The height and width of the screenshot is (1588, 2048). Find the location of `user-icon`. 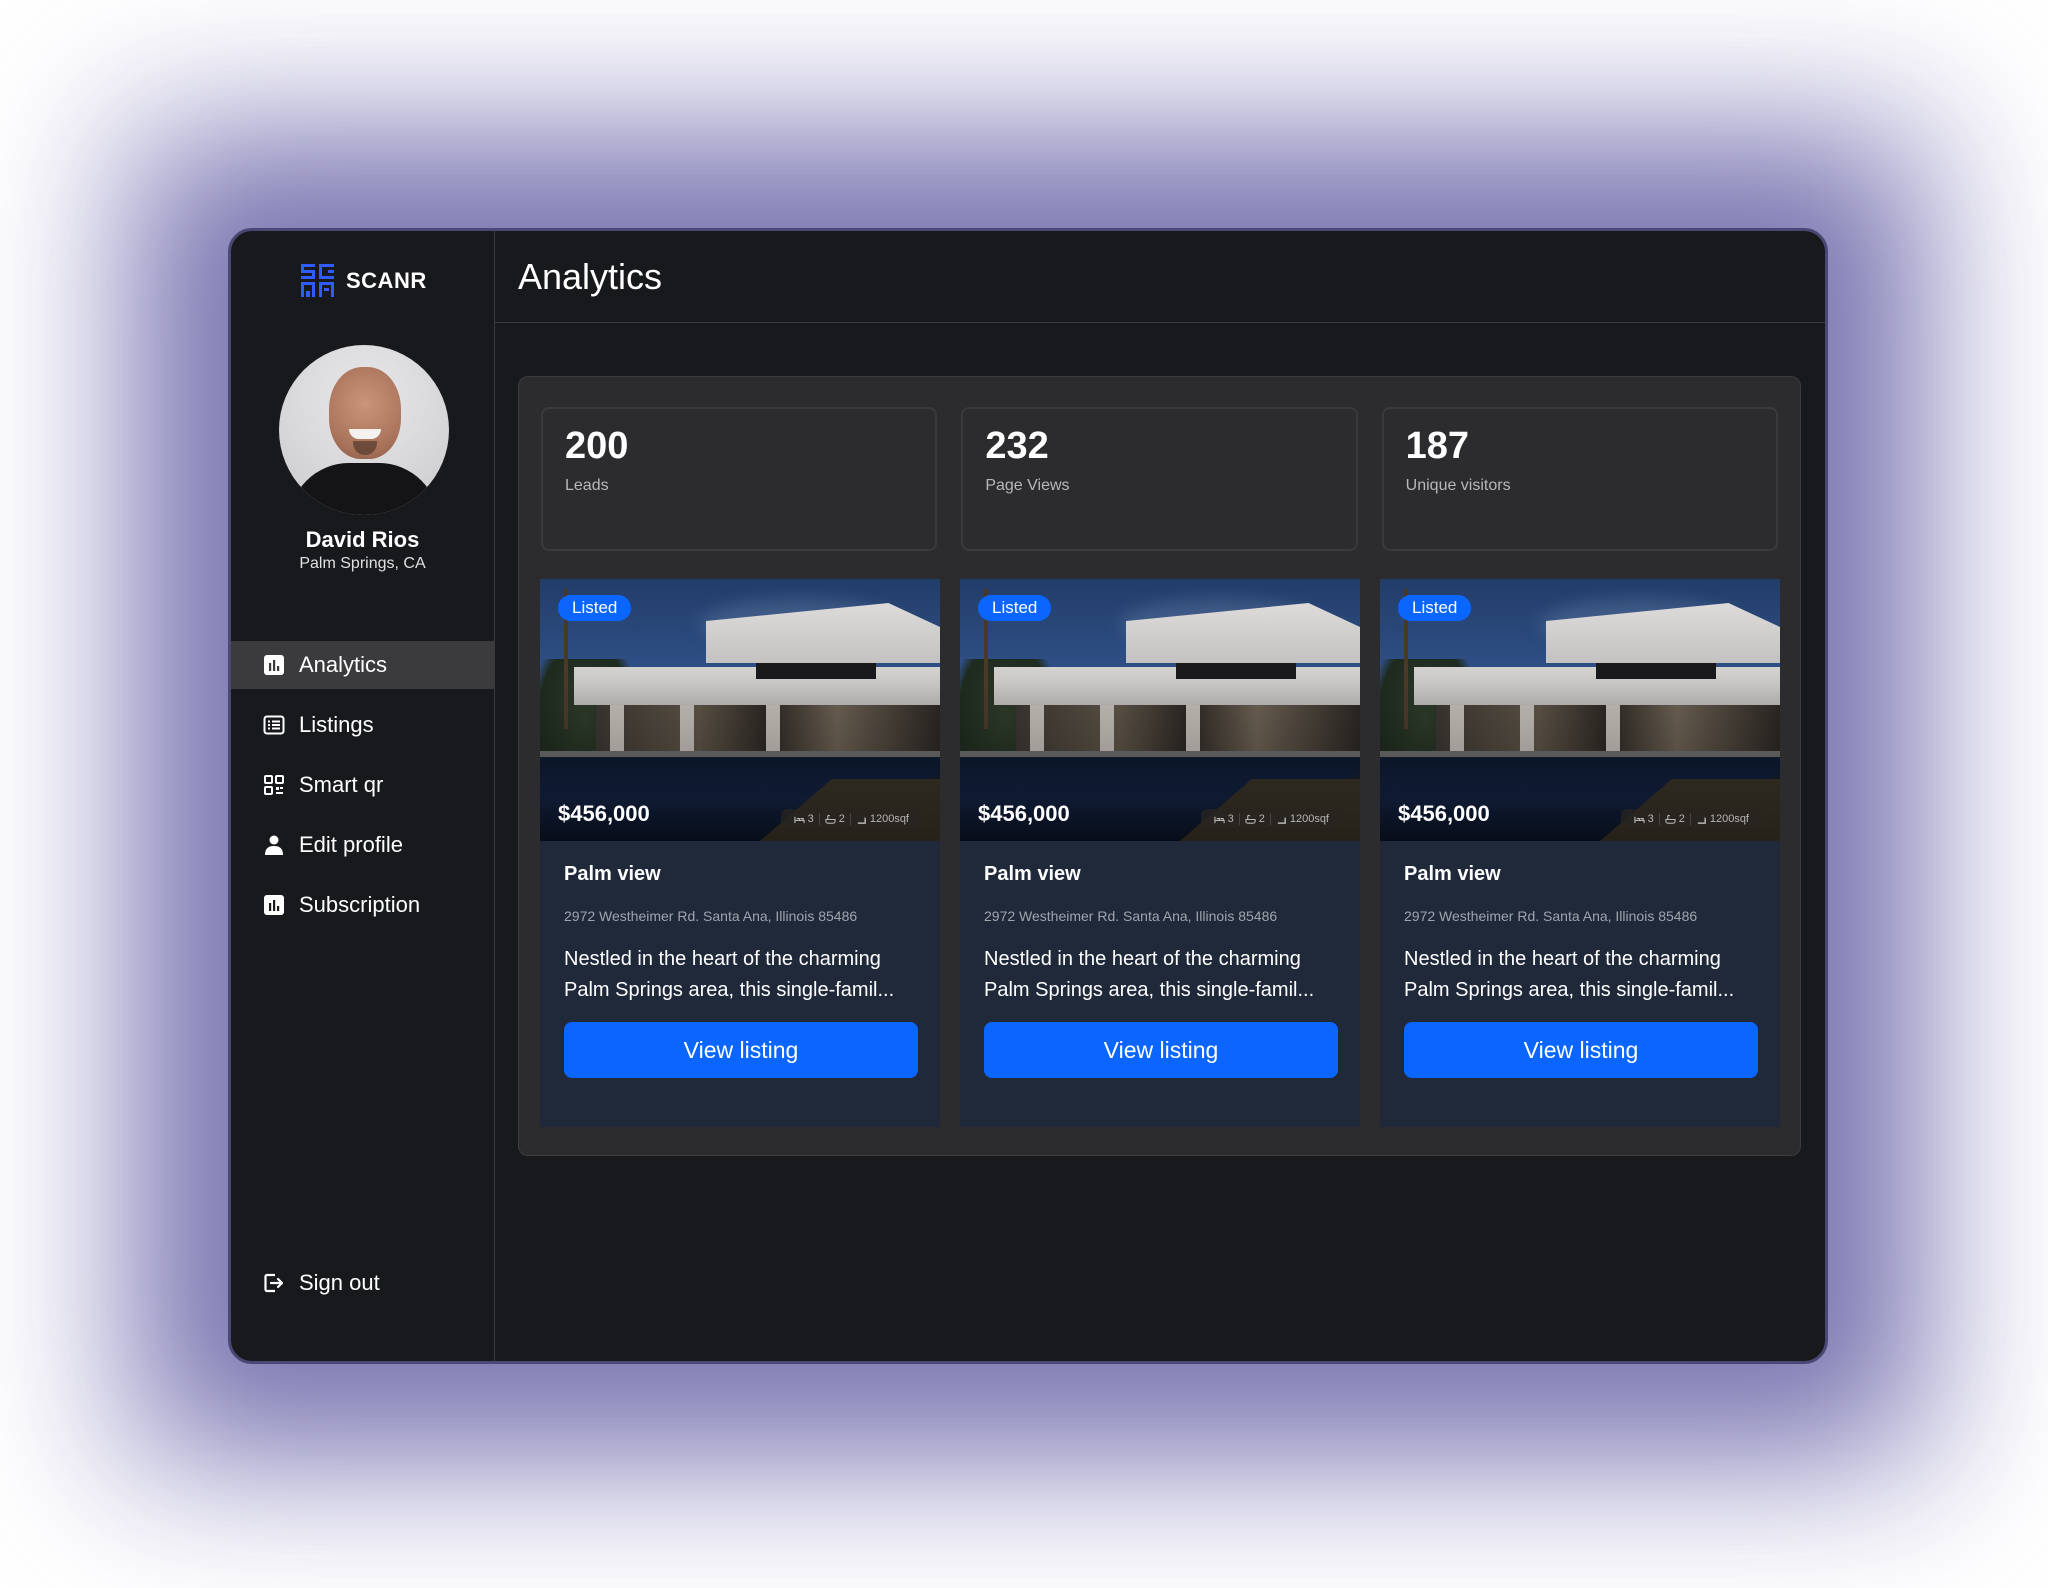

user-icon is located at coordinates (274, 845).